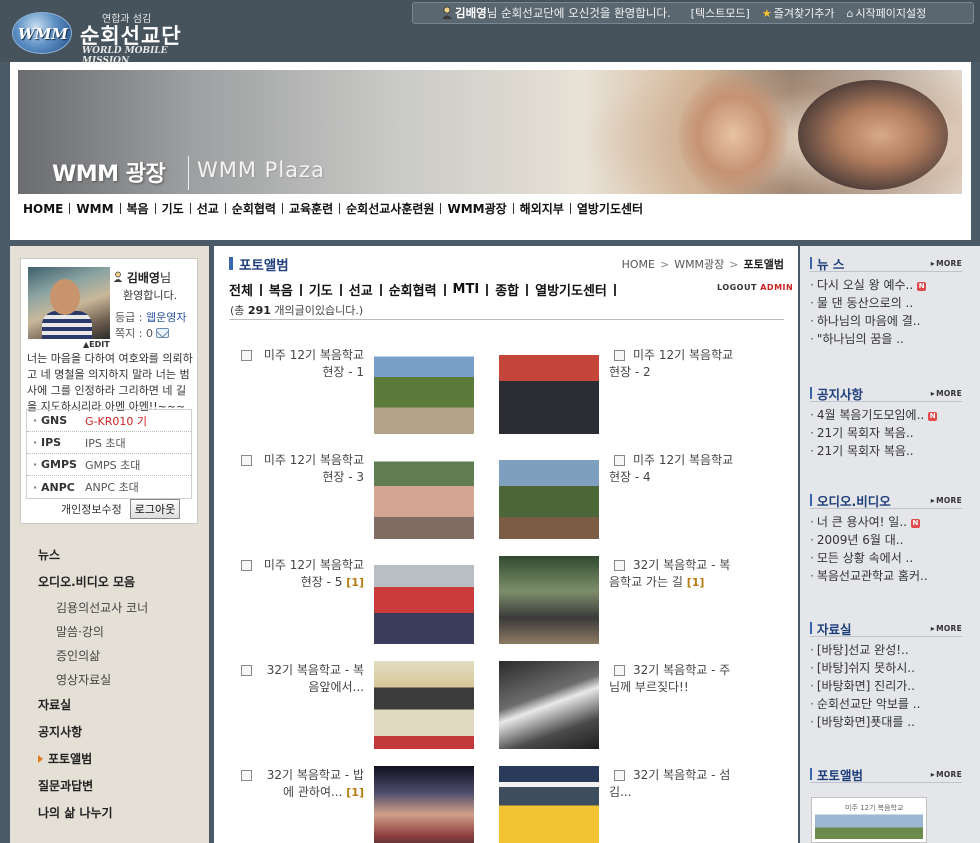 This screenshot has width=980, height=843. Describe the element at coordinates (886, 415) in the screenshot. I see `list-item: 4월 복음기도모임에..N` at that location.